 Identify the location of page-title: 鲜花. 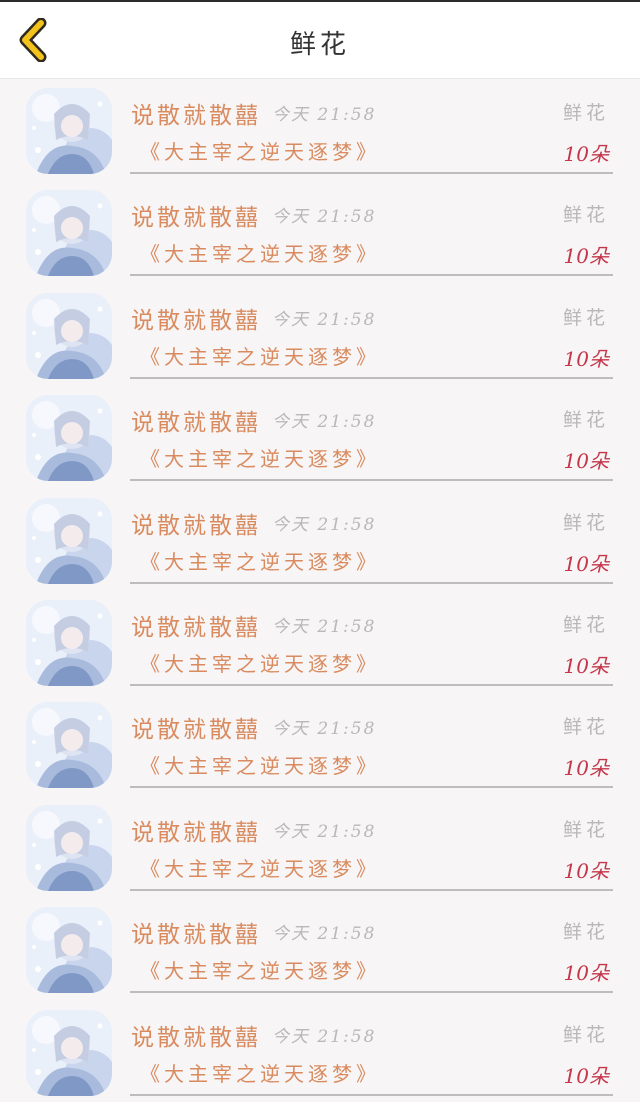
(319, 45).